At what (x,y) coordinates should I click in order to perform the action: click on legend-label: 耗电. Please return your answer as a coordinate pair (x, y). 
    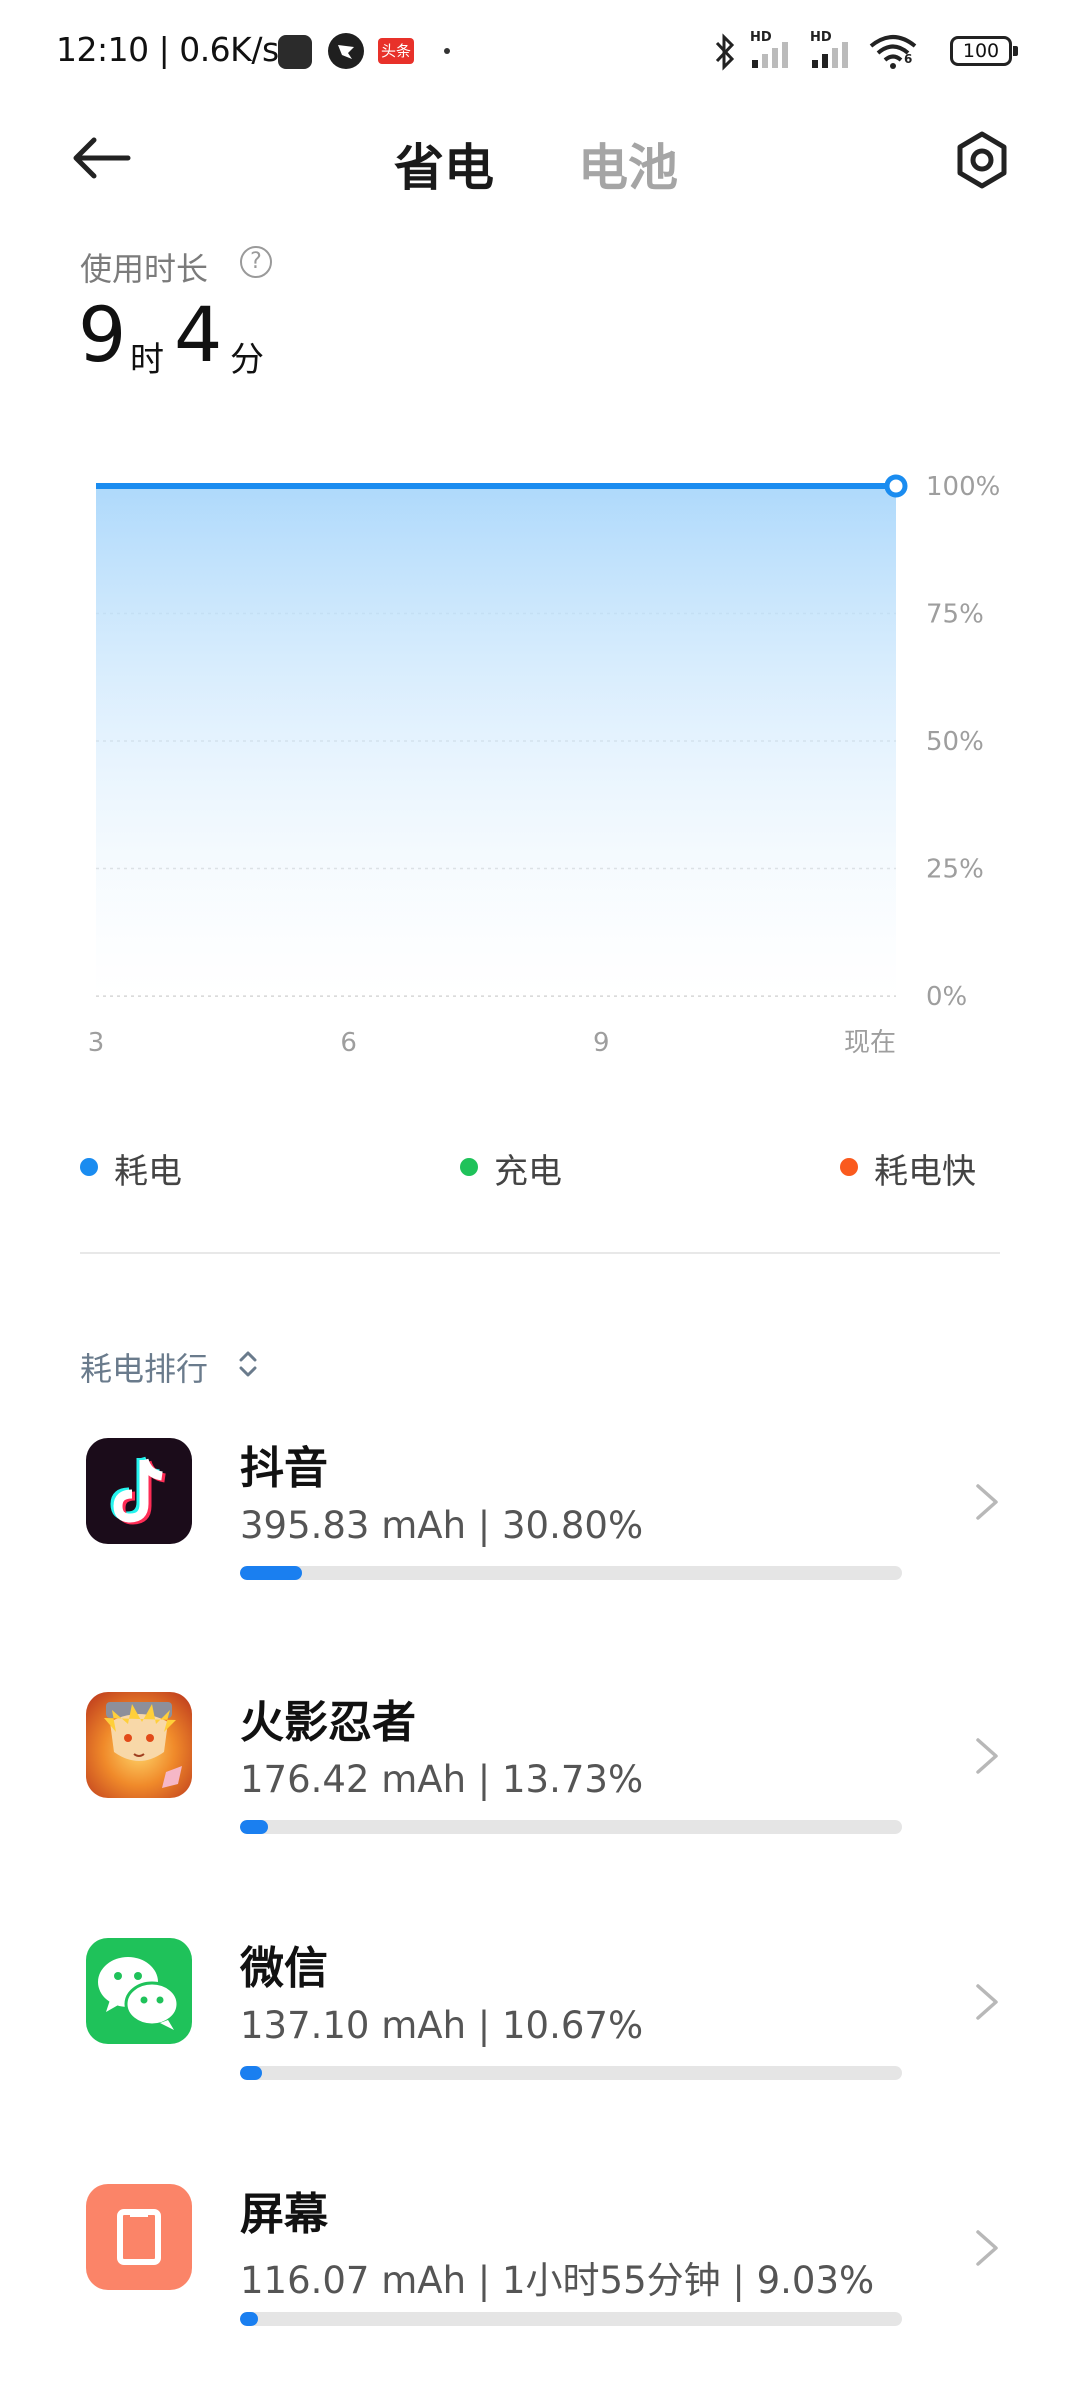
    Looking at the image, I should click on (148, 1172).